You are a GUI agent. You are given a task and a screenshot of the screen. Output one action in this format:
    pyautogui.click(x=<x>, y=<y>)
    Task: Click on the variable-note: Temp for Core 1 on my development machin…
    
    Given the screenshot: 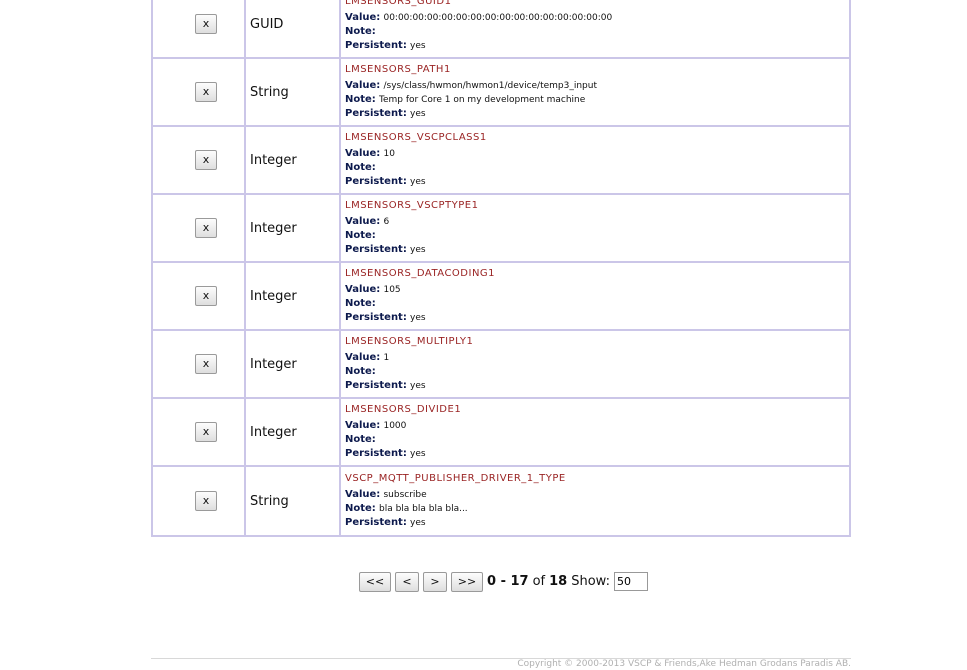 What is the action you would take?
    pyautogui.click(x=482, y=100)
    